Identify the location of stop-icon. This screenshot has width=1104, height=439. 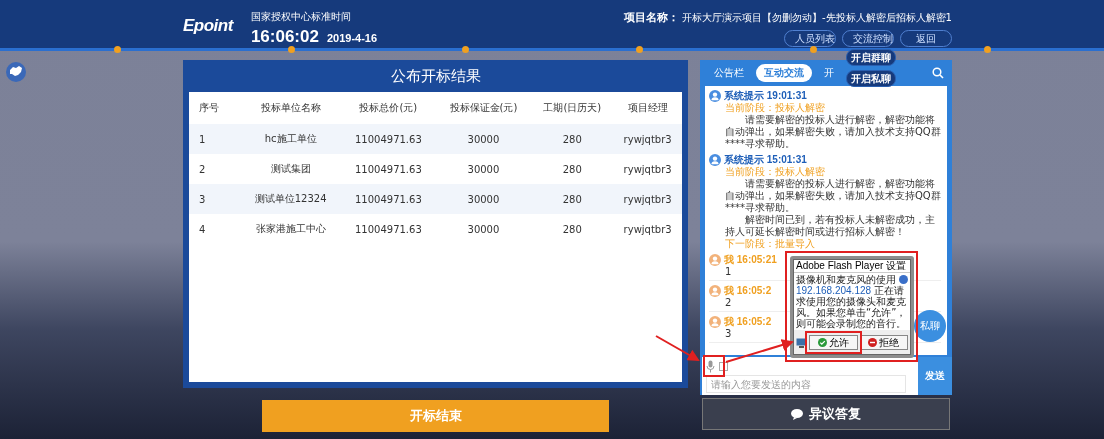
(873, 342).